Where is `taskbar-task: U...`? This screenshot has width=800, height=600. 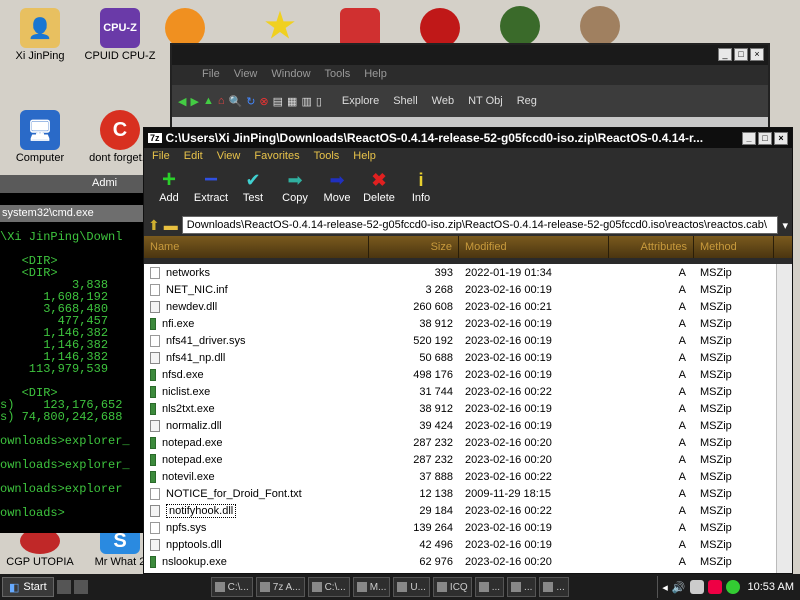 taskbar-task: U... is located at coordinates (411, 587).